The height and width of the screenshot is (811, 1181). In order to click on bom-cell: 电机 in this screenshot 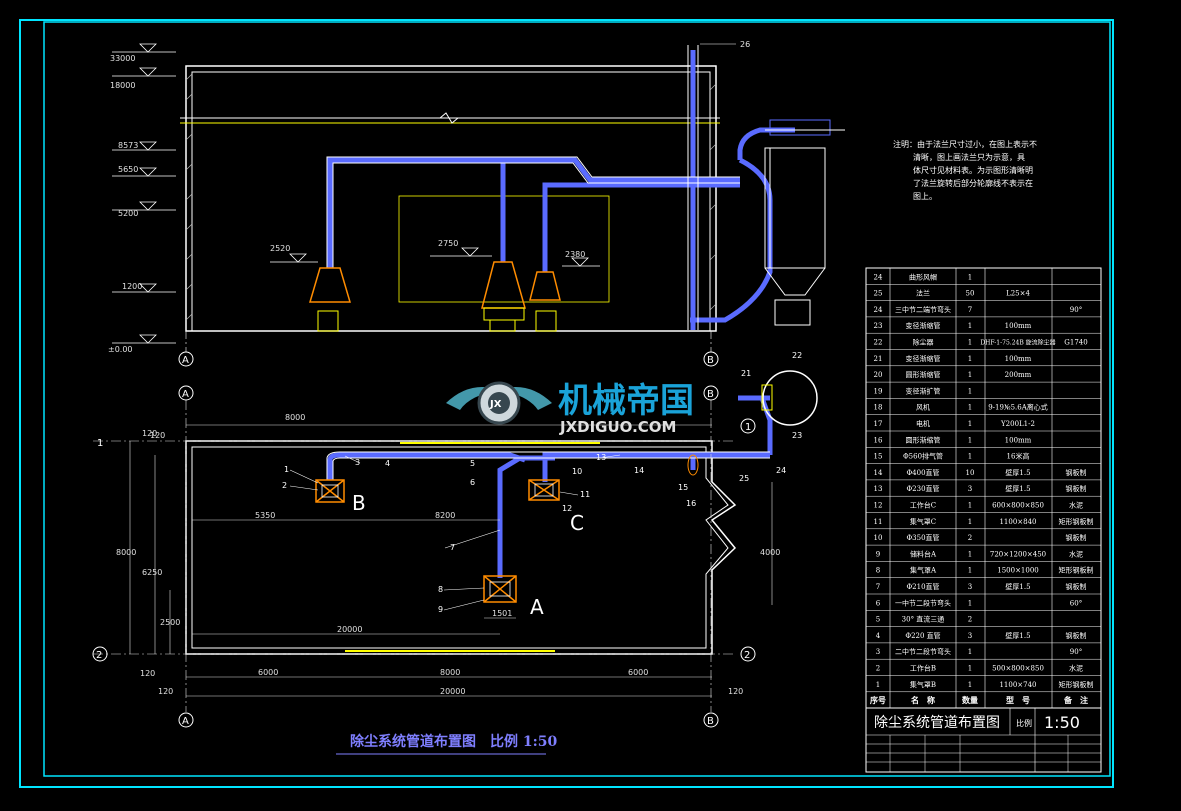, I will do `click(923, 423)`.